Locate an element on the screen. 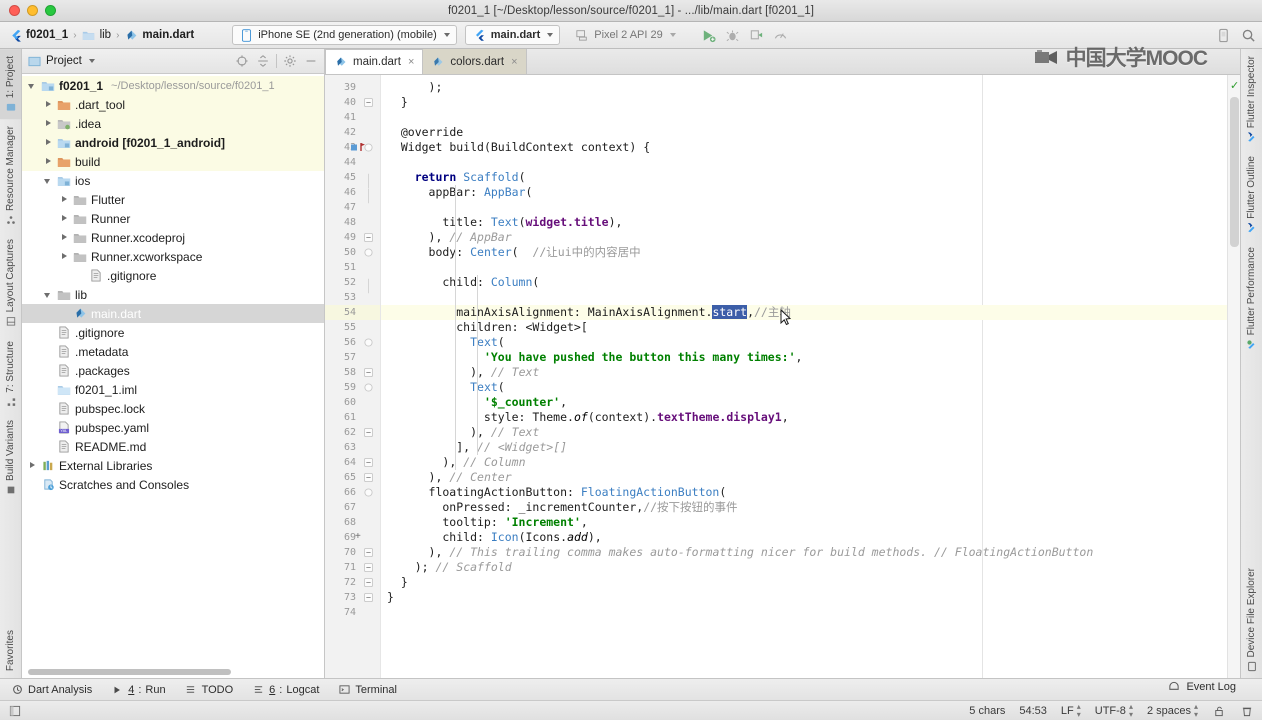 This screenshot has width=1262, height=720. tab-main-dart: main.dart × is located at coordinates (374, 61).